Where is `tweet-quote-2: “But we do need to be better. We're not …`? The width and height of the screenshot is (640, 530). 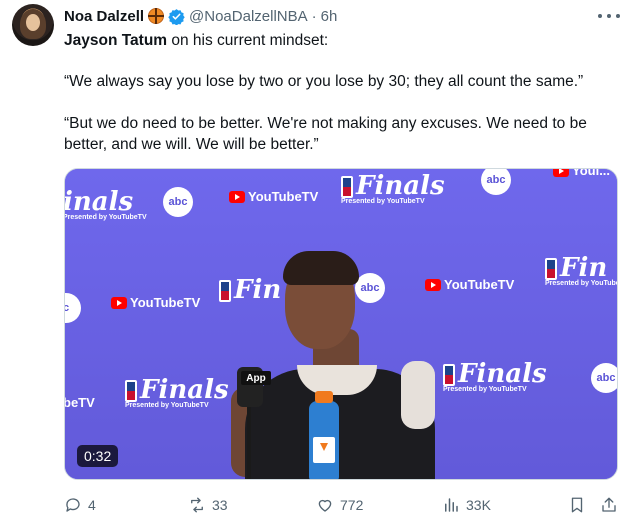 tweet-quote-2: “But we do need to be better. We're not … is located at coordinates (325, 134).